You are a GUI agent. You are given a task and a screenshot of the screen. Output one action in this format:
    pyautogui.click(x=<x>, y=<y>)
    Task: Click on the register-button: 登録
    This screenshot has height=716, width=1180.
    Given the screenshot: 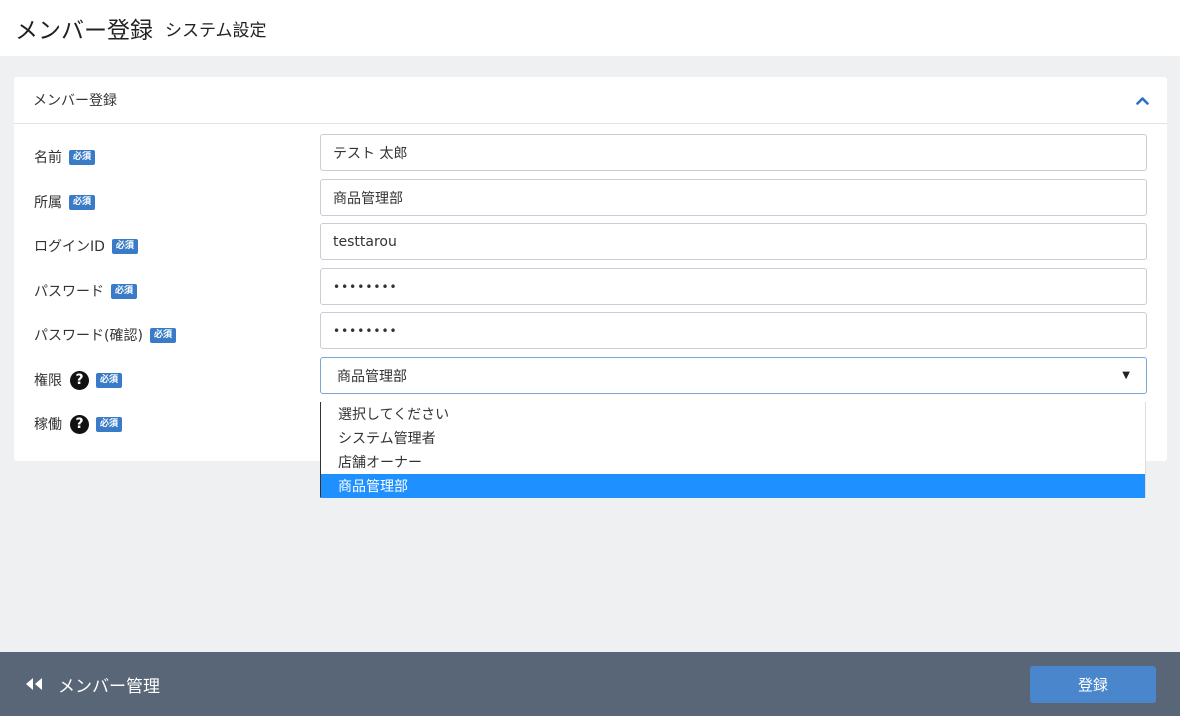 What is the action you would take?
    pyautogui.click(x=1093, y=684)
    